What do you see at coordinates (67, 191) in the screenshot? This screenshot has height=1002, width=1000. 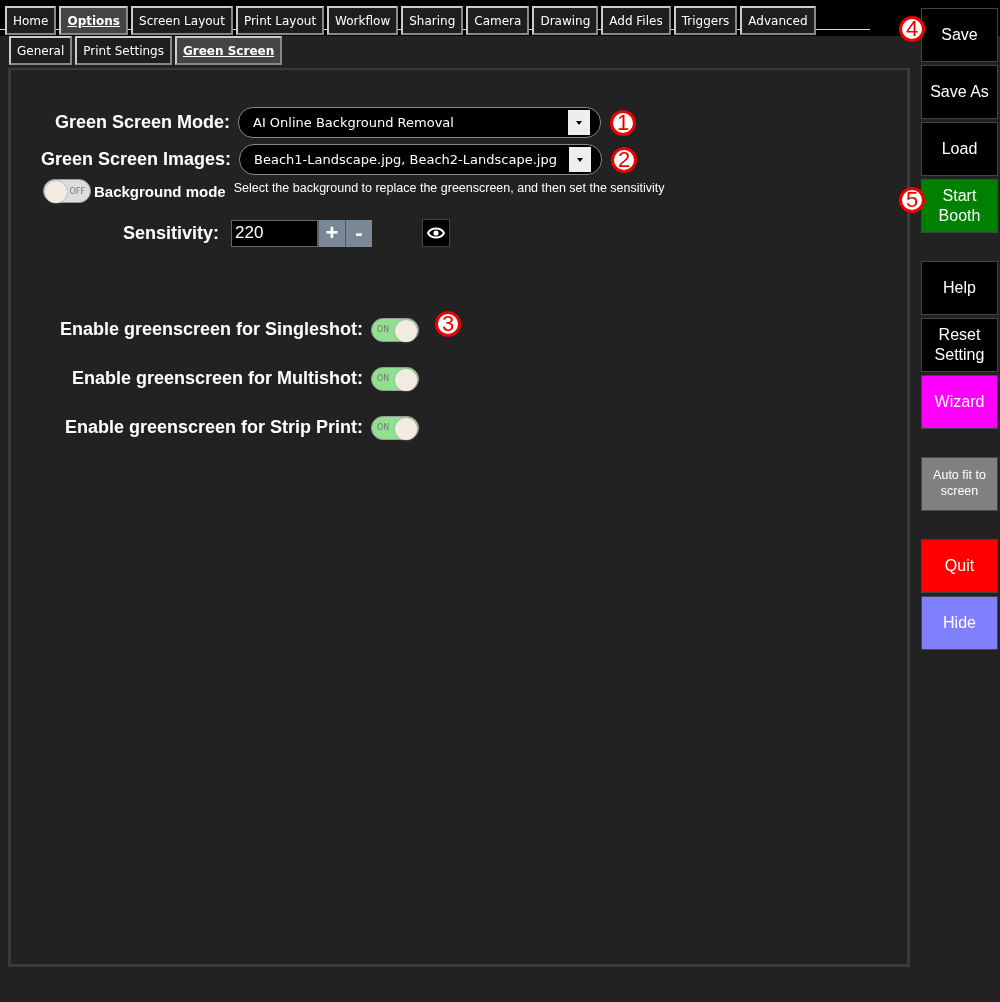 I see `toggle-switch: OFF` at bounding box center [67, 191].